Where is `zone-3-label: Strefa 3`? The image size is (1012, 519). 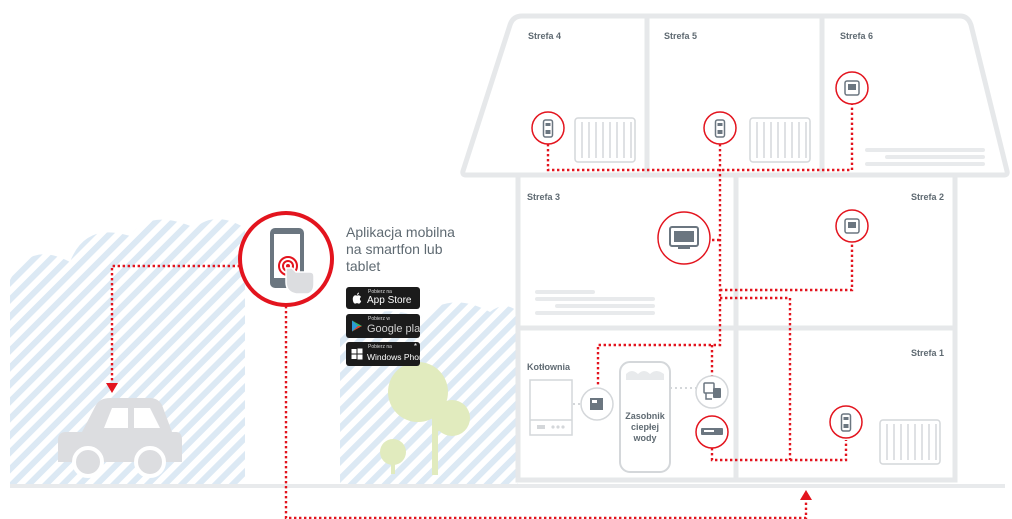 zone-3-label: Strefa 3 is located at coordinates (543, 197).